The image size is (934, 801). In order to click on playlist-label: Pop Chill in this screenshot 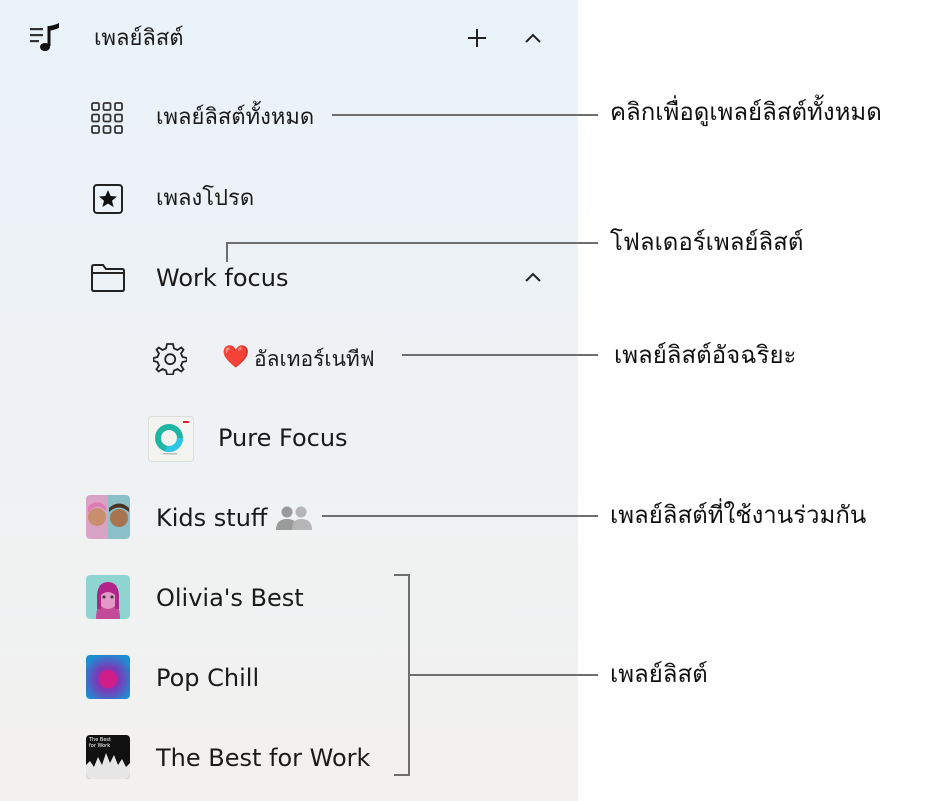, I will do `click(208, 678)`.